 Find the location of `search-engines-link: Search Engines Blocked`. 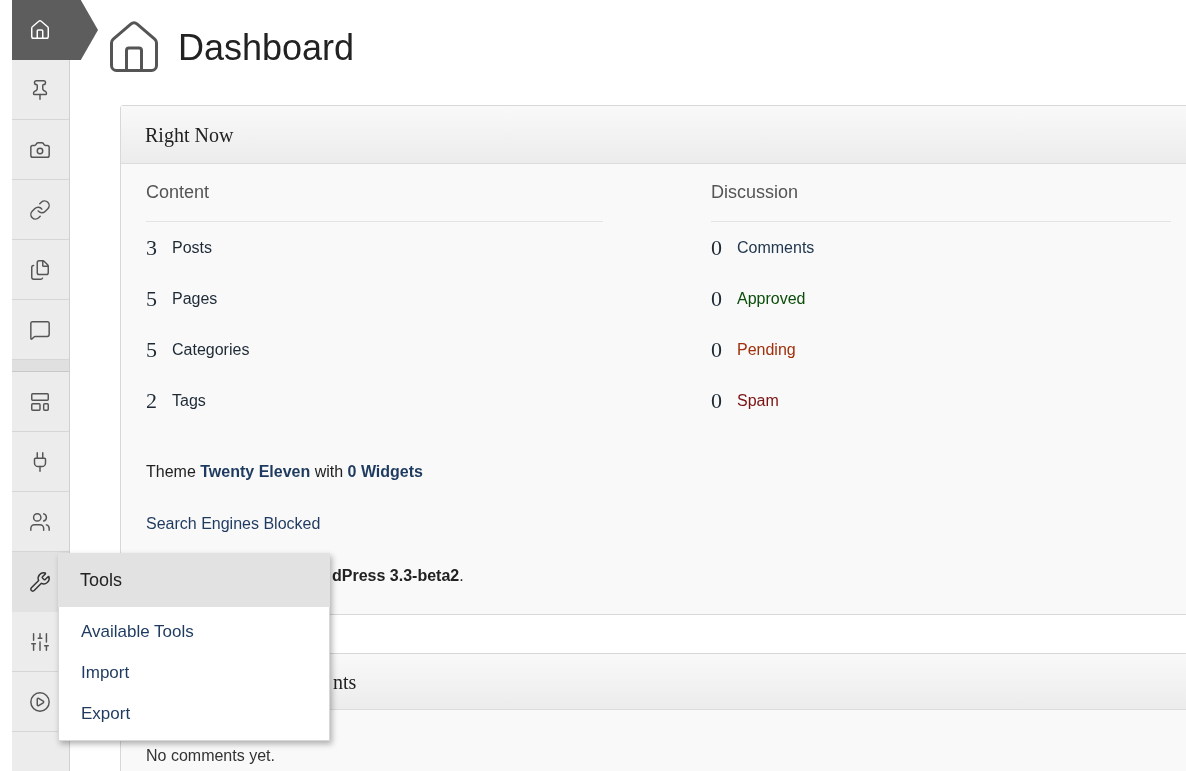

search-engines-link: Search Engines Blocked is located at coordinates (233, 524).